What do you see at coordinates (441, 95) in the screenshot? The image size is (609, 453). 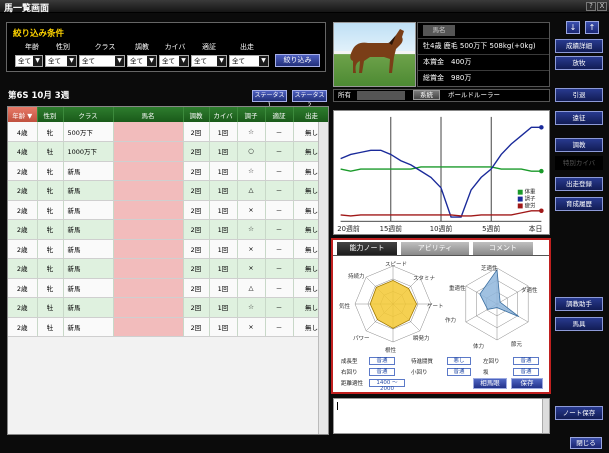 I see `owner-row: 所有 系統 ボールドルーラー` at bounding box center [441, 95].